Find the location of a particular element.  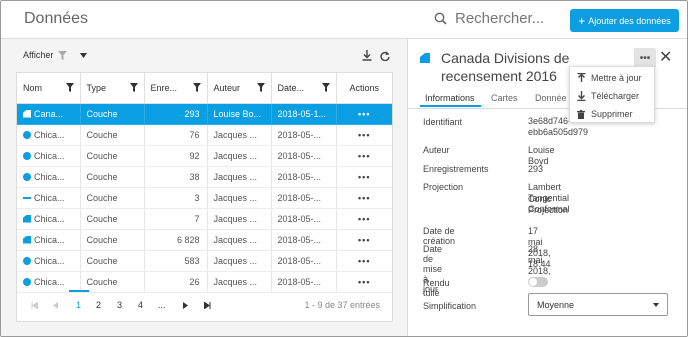

column-header-name: Nom is located at coordinates (49, 88).